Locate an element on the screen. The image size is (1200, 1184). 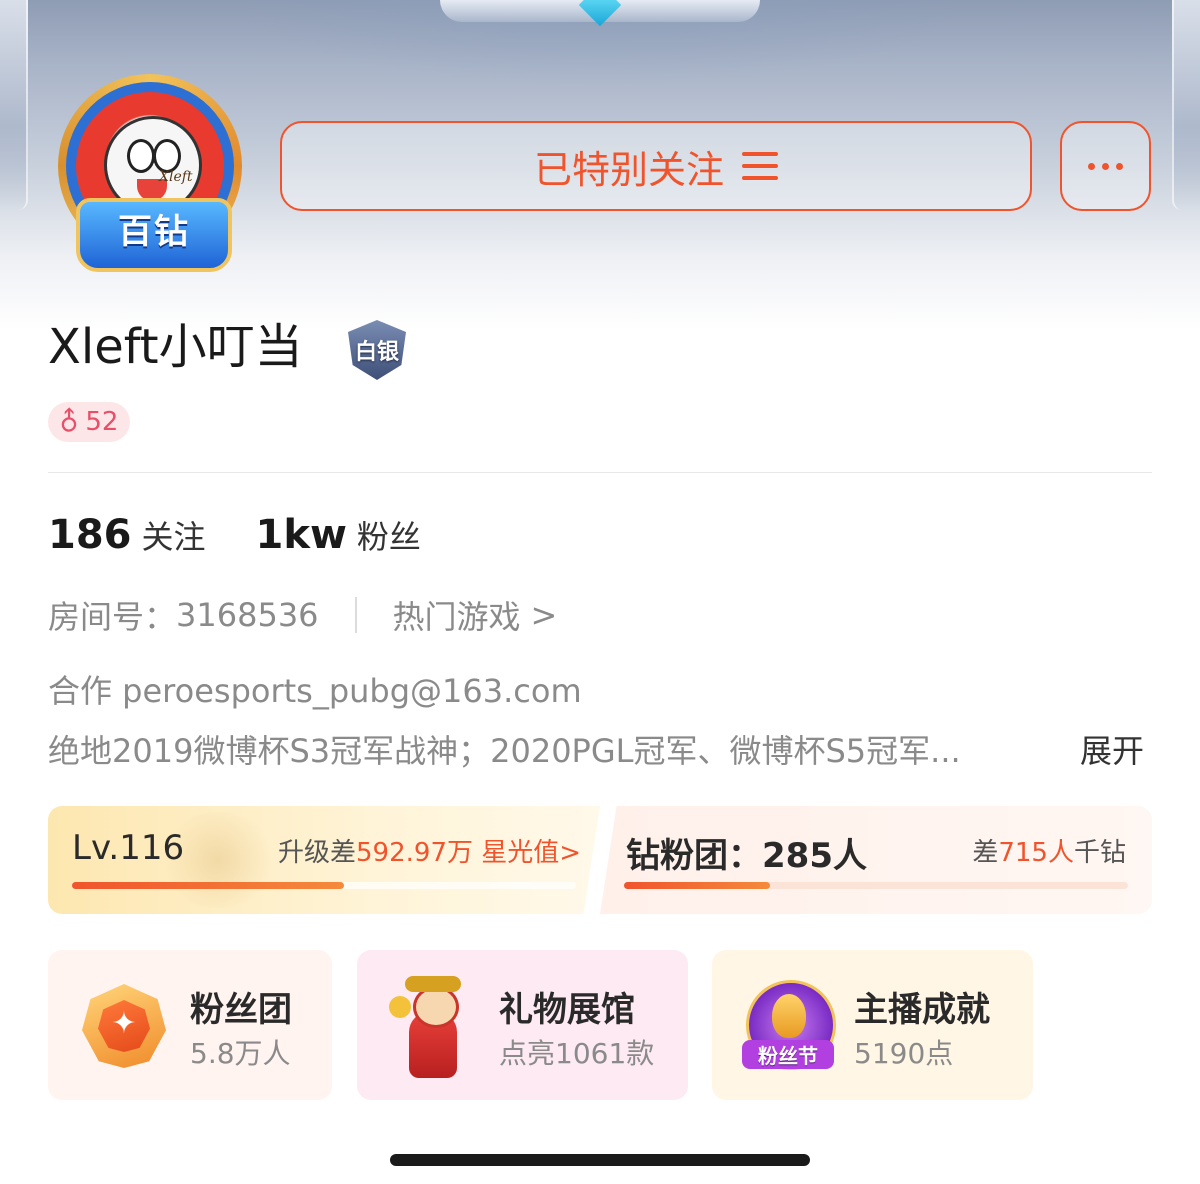
level-card: Lv.116 升级差592.97万 星光值> is located at coordinates (324, 860).